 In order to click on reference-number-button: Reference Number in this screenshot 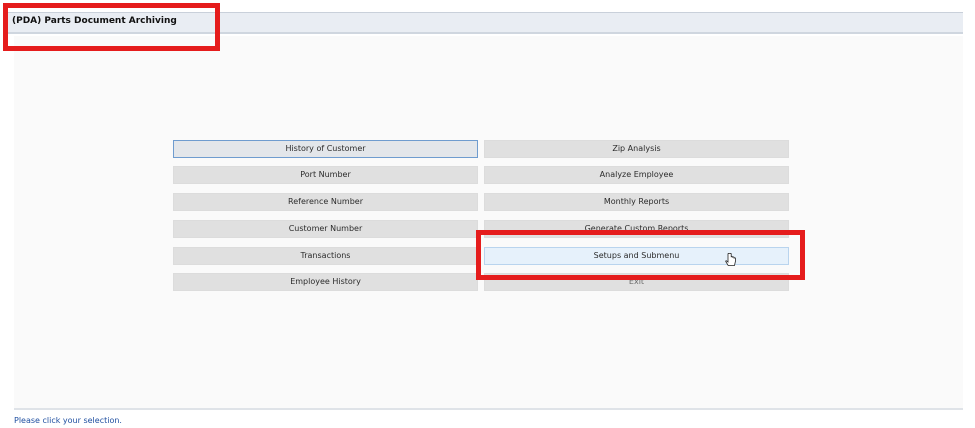, I will do `click(325, 202)`.